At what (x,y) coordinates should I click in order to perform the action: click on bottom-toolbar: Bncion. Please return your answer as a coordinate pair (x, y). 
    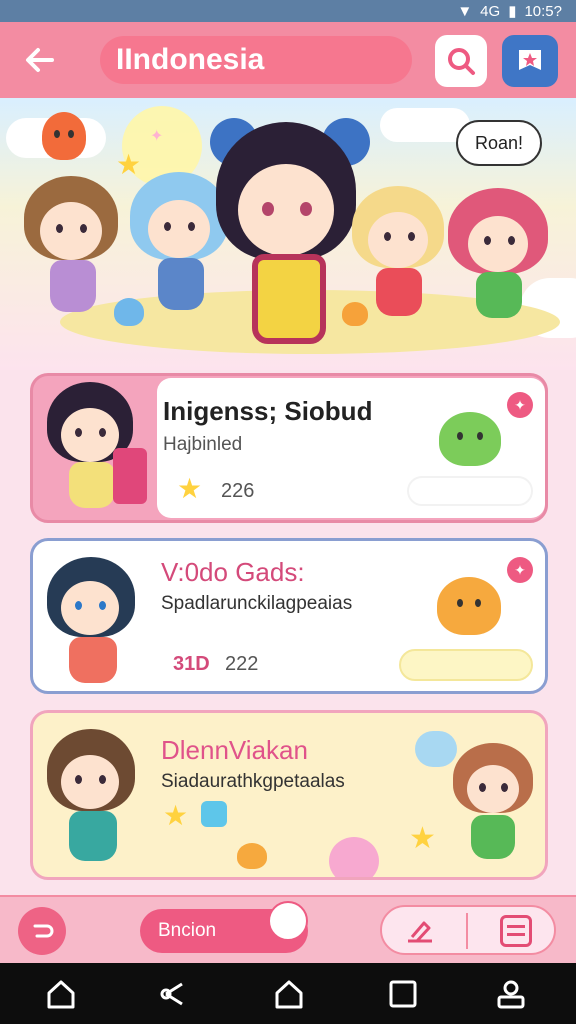
    Looking at the image, I should click on (288, 929).